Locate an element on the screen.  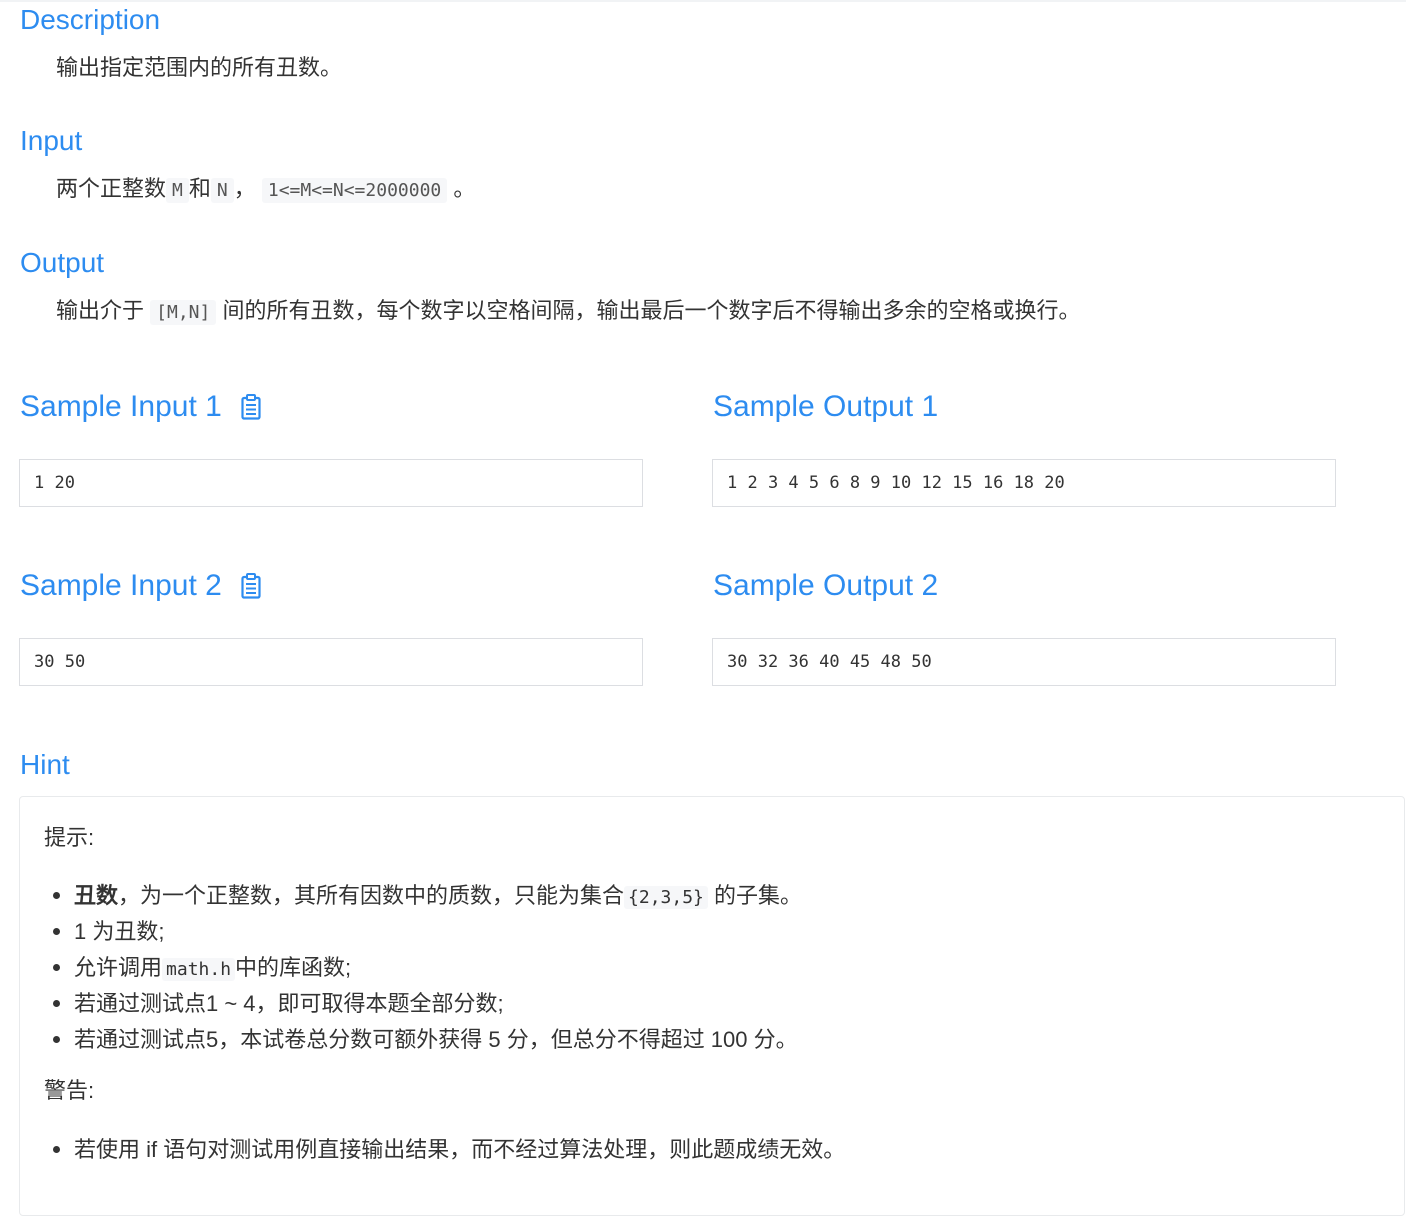
input-text-sep: ， is located at coordinates (244, 188).